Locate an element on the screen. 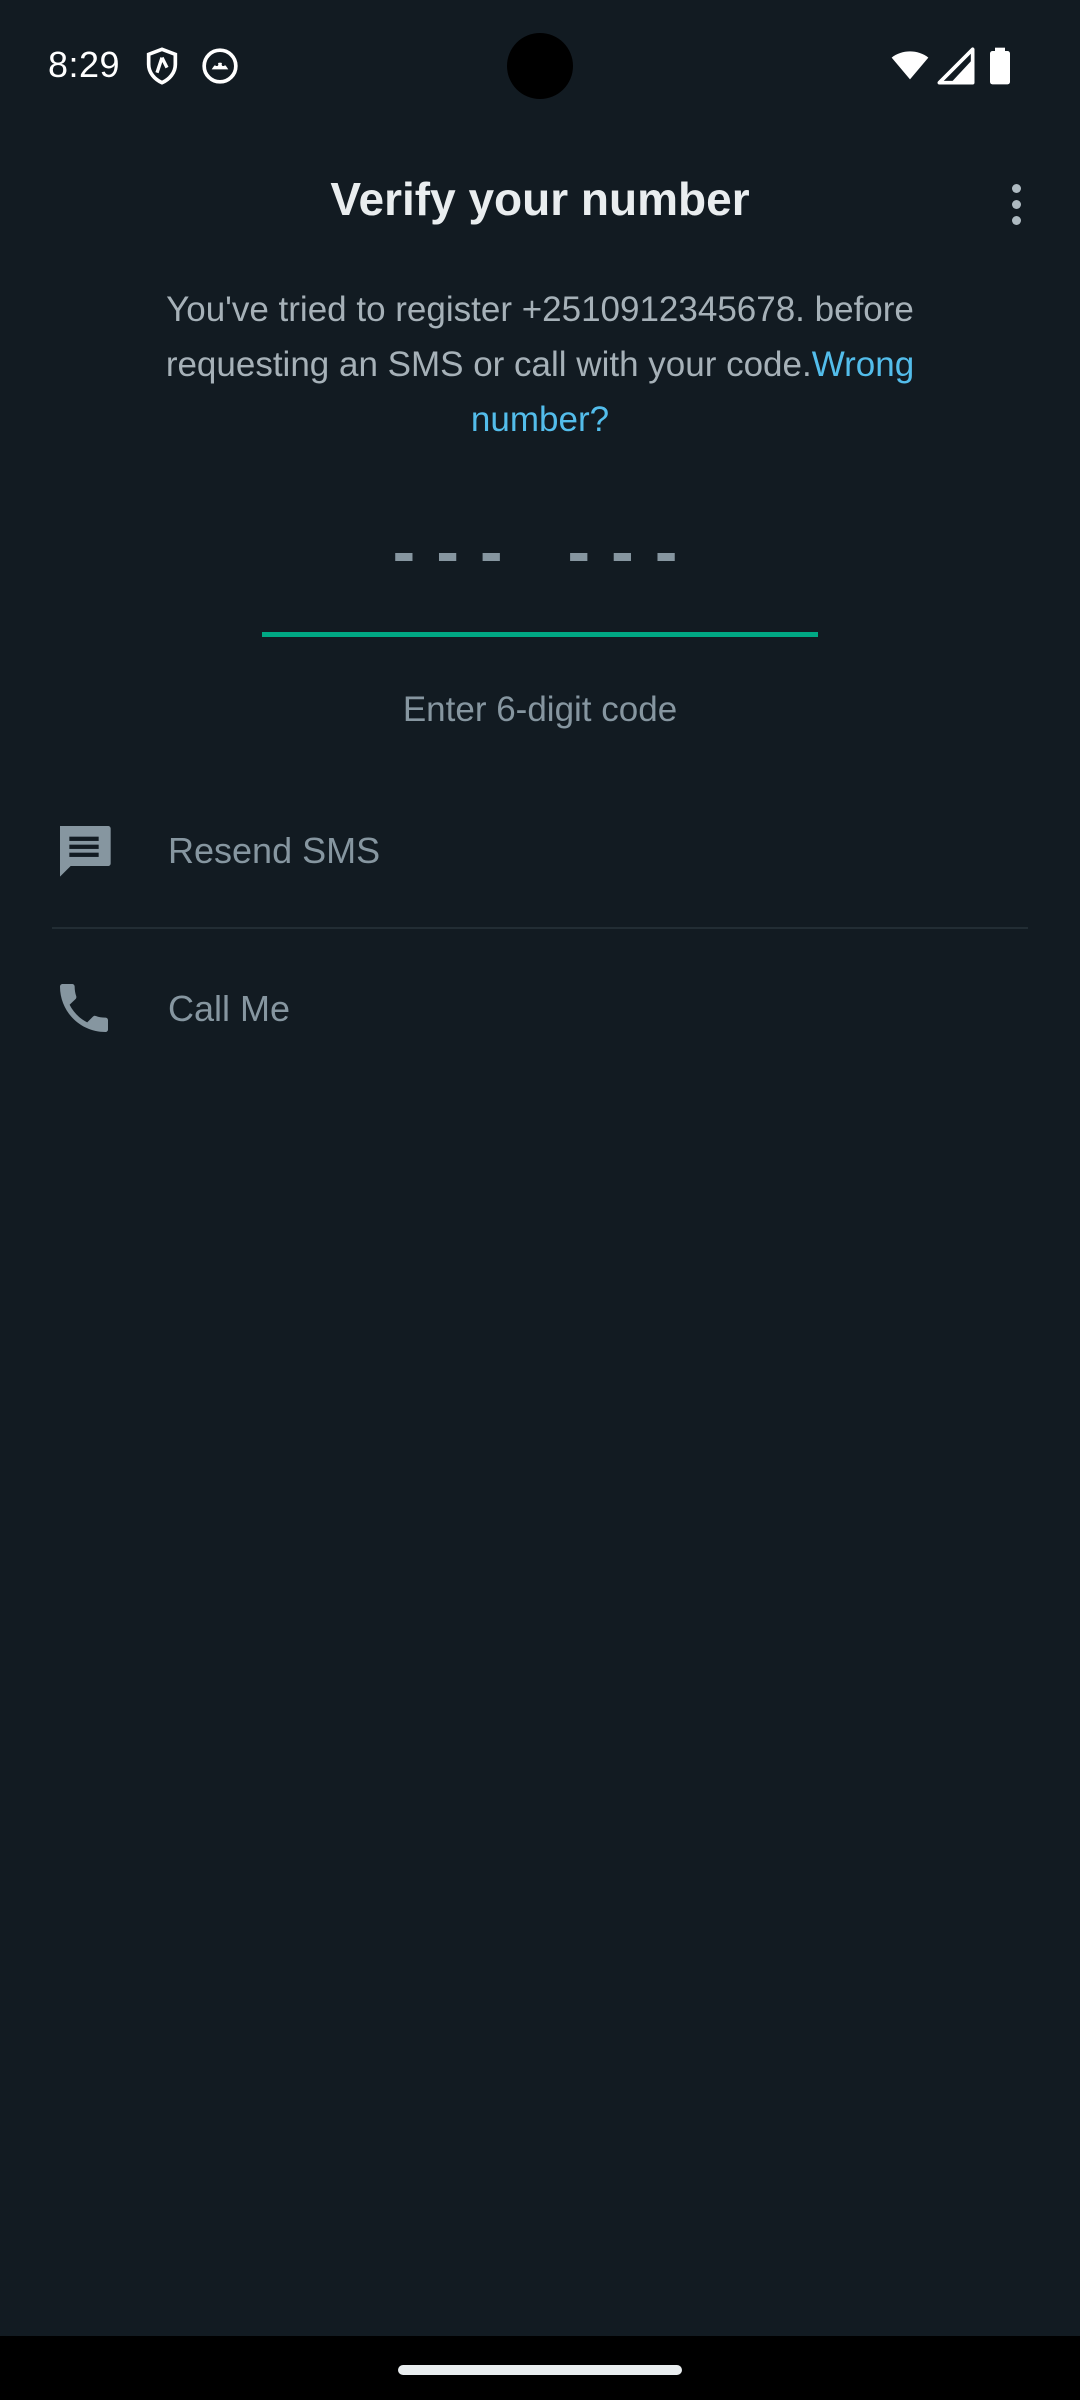  code-input-underline is located at coordinates (540, 634).